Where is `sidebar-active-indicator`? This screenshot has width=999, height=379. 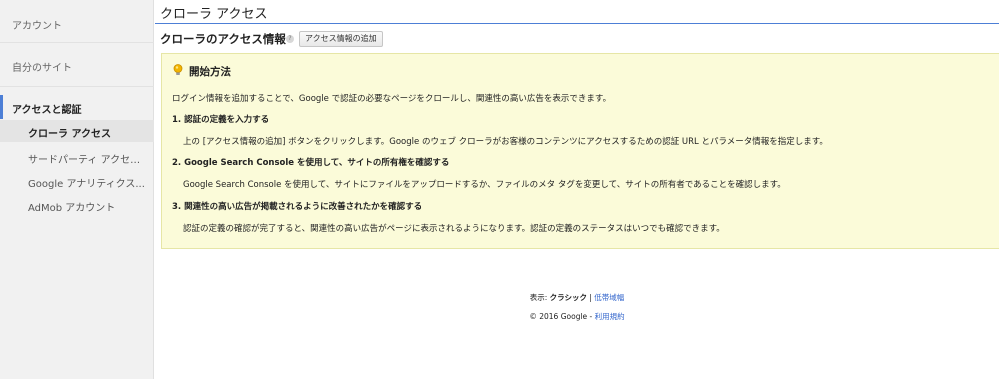 sidebar-active-indicator is located at coordinates (1, 107).